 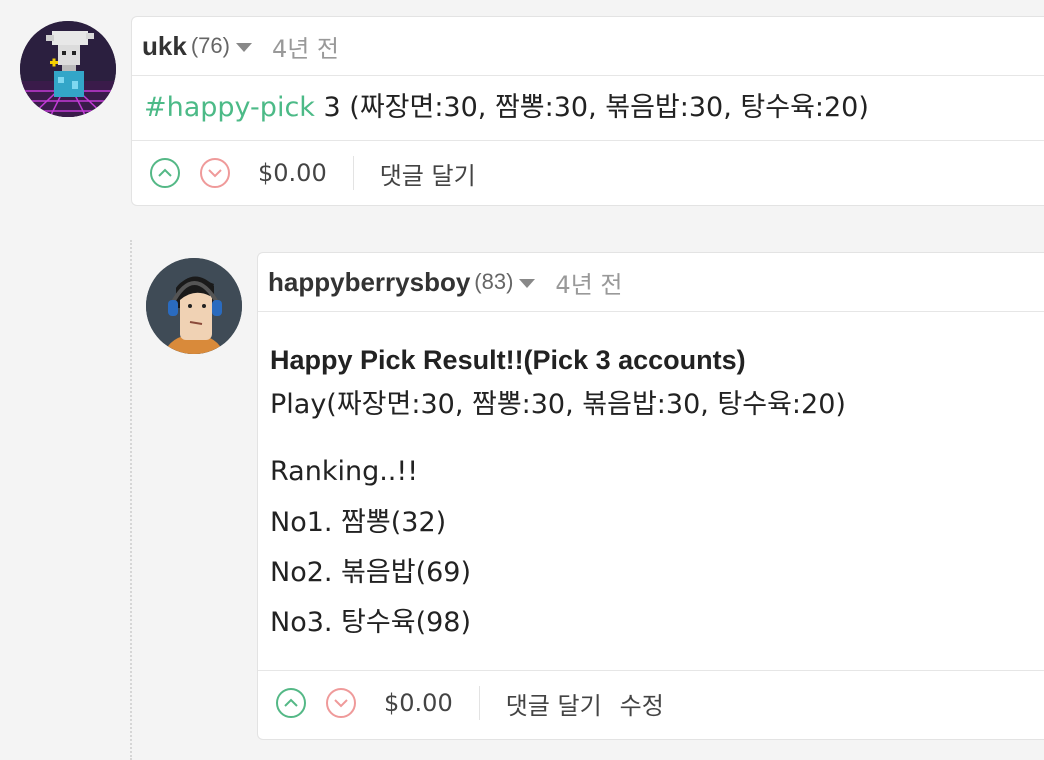 What do you see at coordinates (371, 622) in the screenshot?
I see `ranking-item: No3. 탕수육(98)` at bounding box center [371, 622].